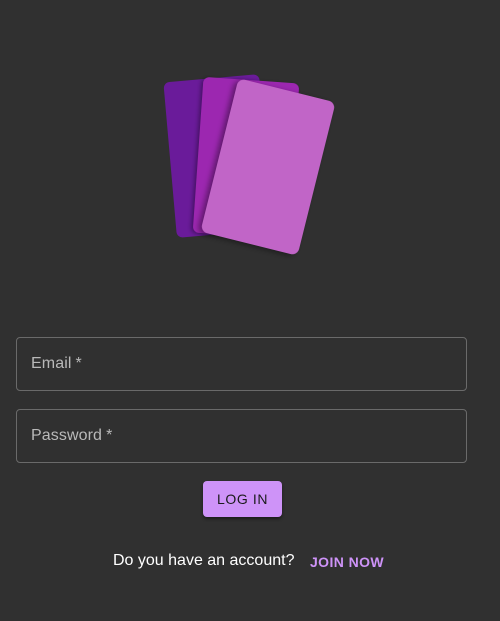 The width and height of the screenshot is (500, 621). Describe the element at coordinates (204, 560) in the screenshot. I see `signup-prompt: Do you have an account?` at that location.